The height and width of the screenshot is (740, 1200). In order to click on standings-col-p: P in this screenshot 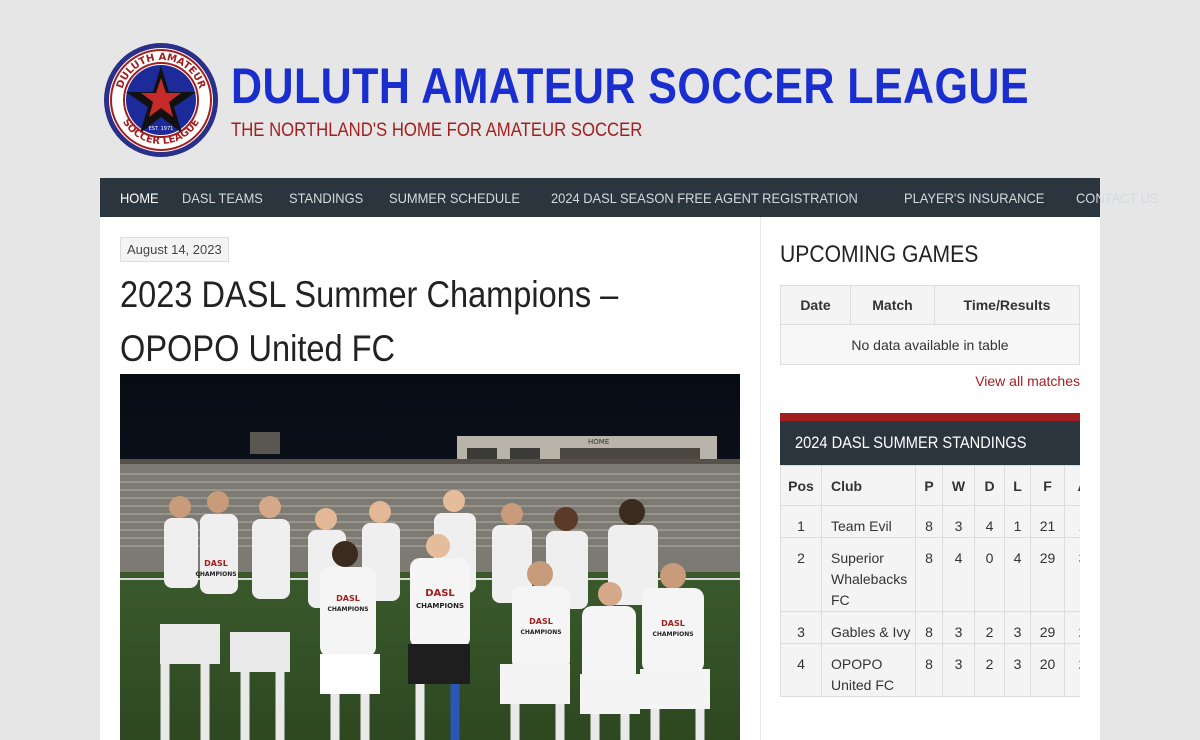, I will do `click(929, 485)`.